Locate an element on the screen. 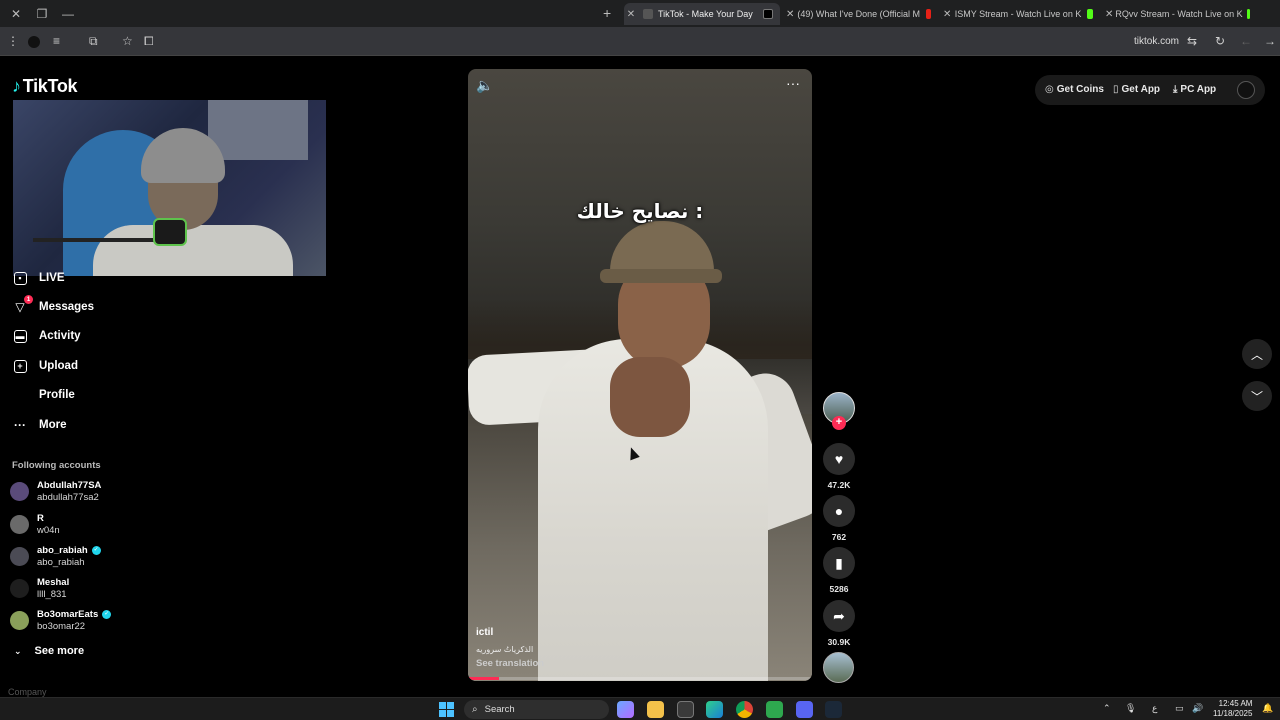 This screenshot has height=720, width=1280. pc-app-label: PC App is located at coordinates (1198, 89).